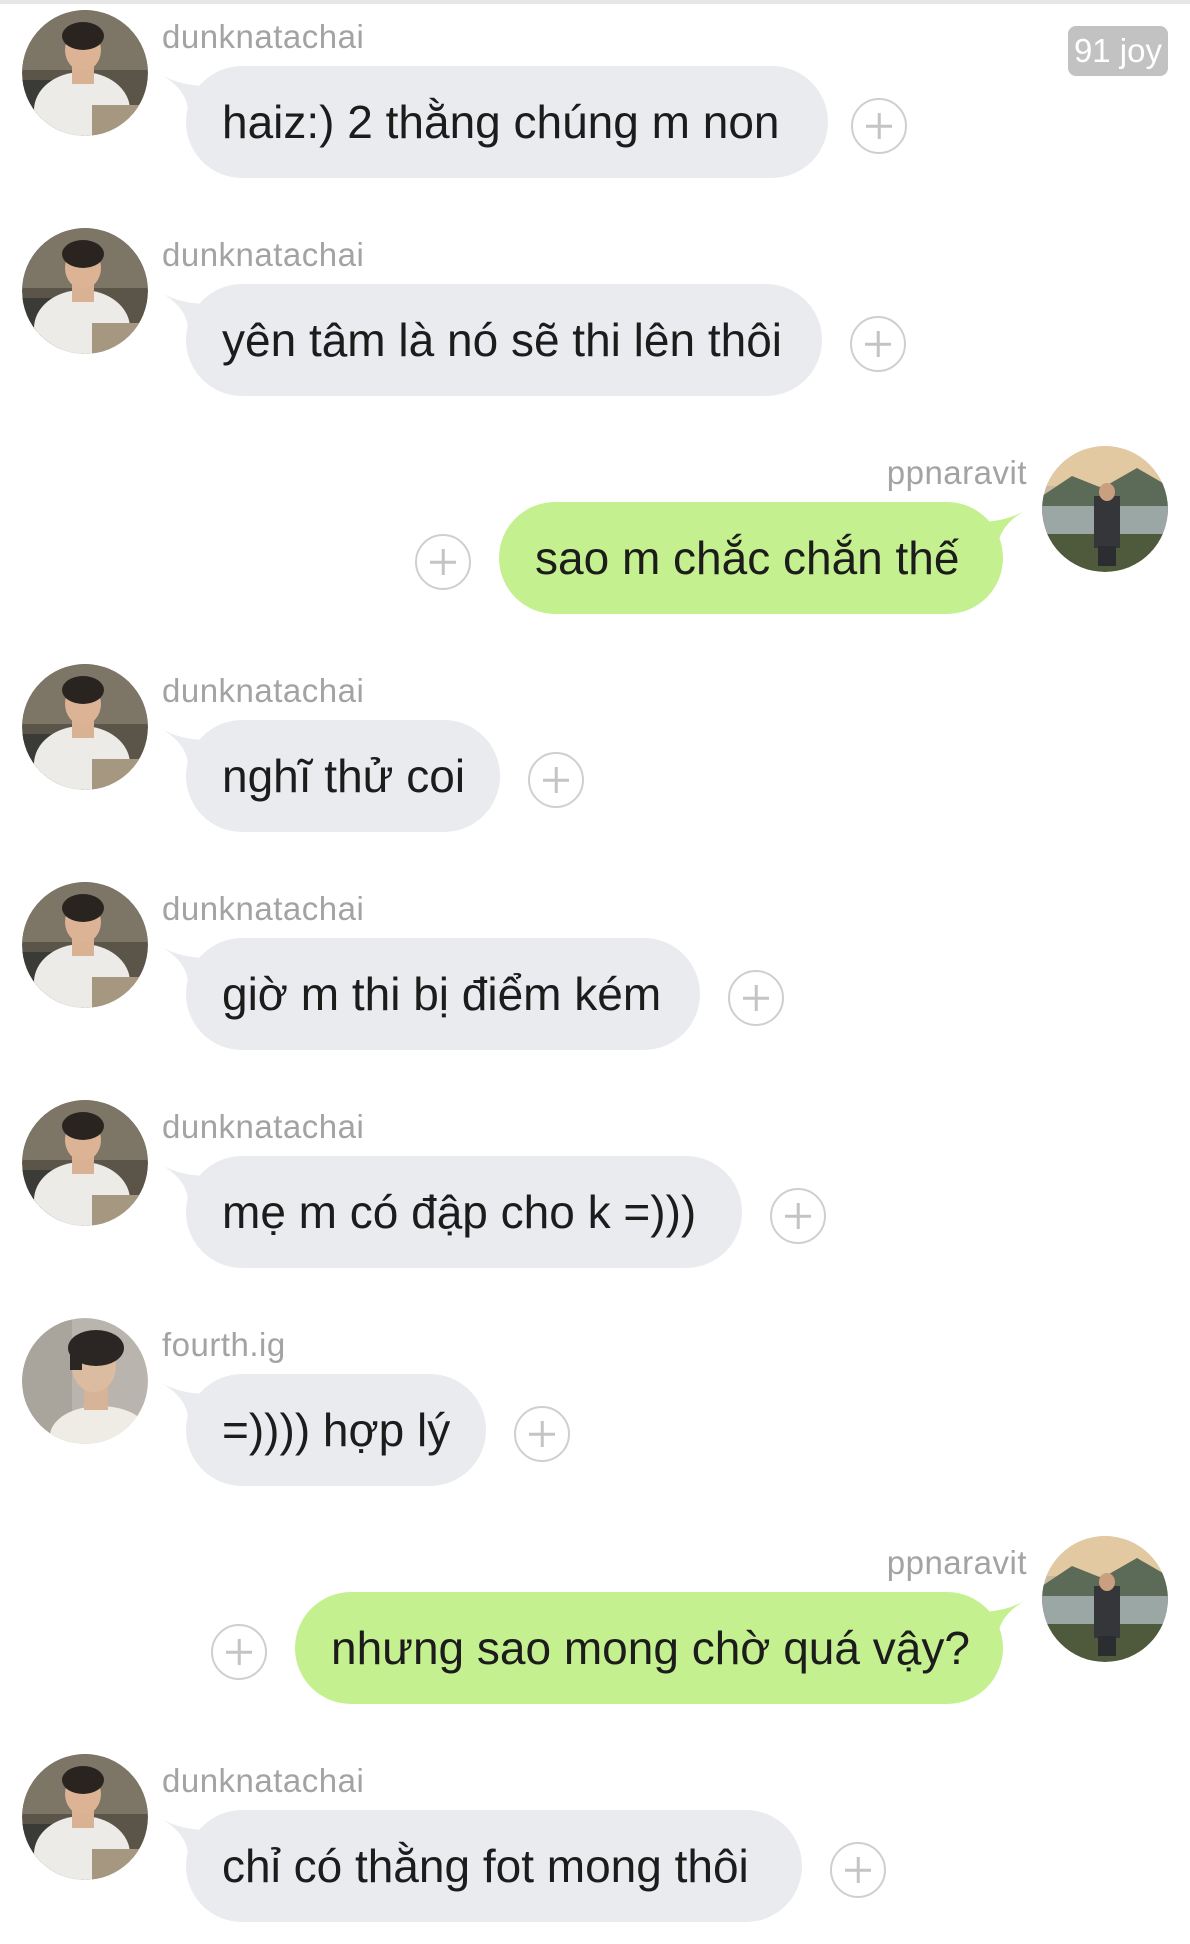 This screenshot has width=1190, height=1944. What do you see at coordinates (343, 776) in the screenshot?
I see `message-bubble: nghĩ thử coi` at bounding box center [343, 776].